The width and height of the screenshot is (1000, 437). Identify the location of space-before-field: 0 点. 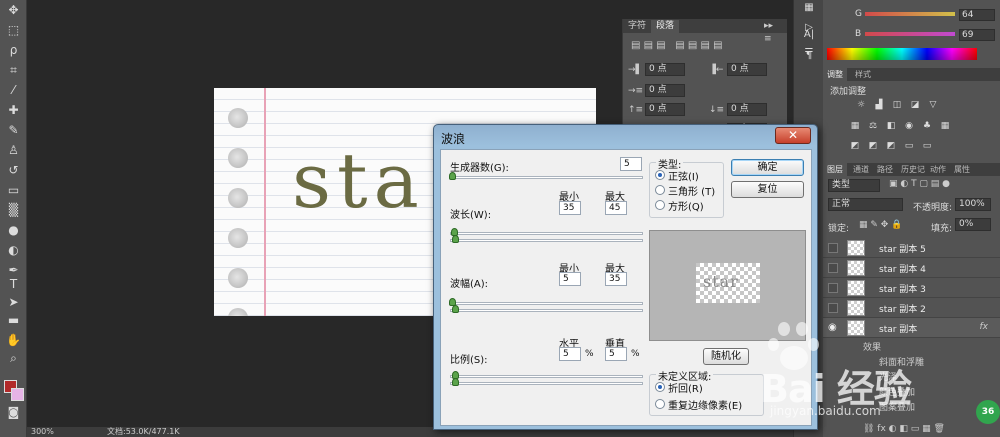
(665, 109).